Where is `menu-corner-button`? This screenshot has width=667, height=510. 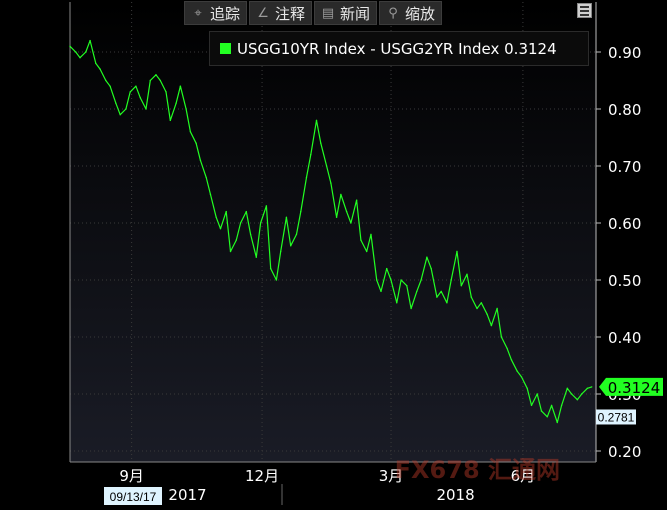 menu-corner-button is located at coordinates (584, 10).